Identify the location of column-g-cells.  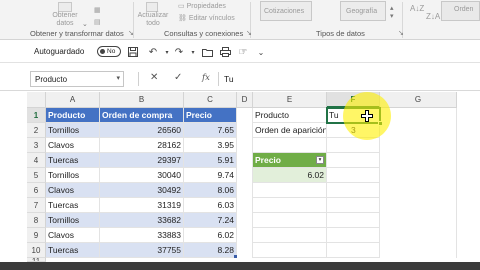
(418, 183).